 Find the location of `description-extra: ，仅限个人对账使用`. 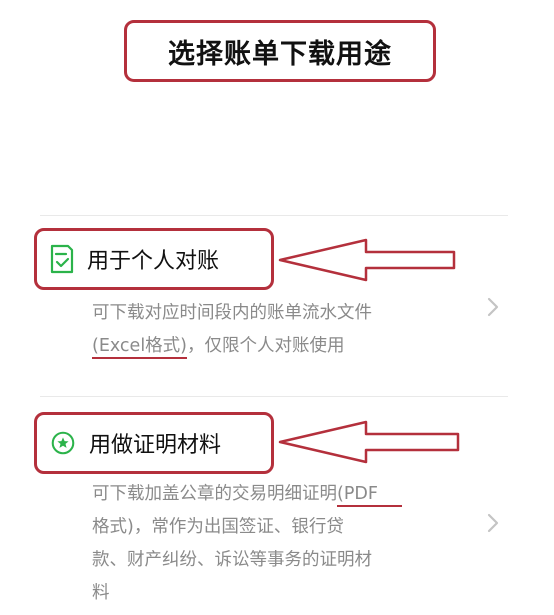

description-extra: ，仅限个人对账使用 is located at coordinates (266, 346).